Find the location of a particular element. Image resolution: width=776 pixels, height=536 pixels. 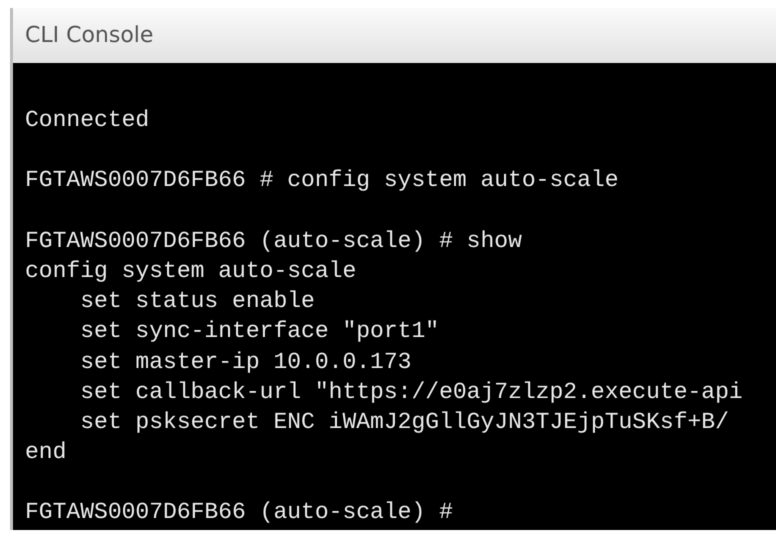

console-line: set psksecret ENC iWAmJ2gGllGyJN3TJEjpTuSKsf+B/ is located at coordinates (404, 422).